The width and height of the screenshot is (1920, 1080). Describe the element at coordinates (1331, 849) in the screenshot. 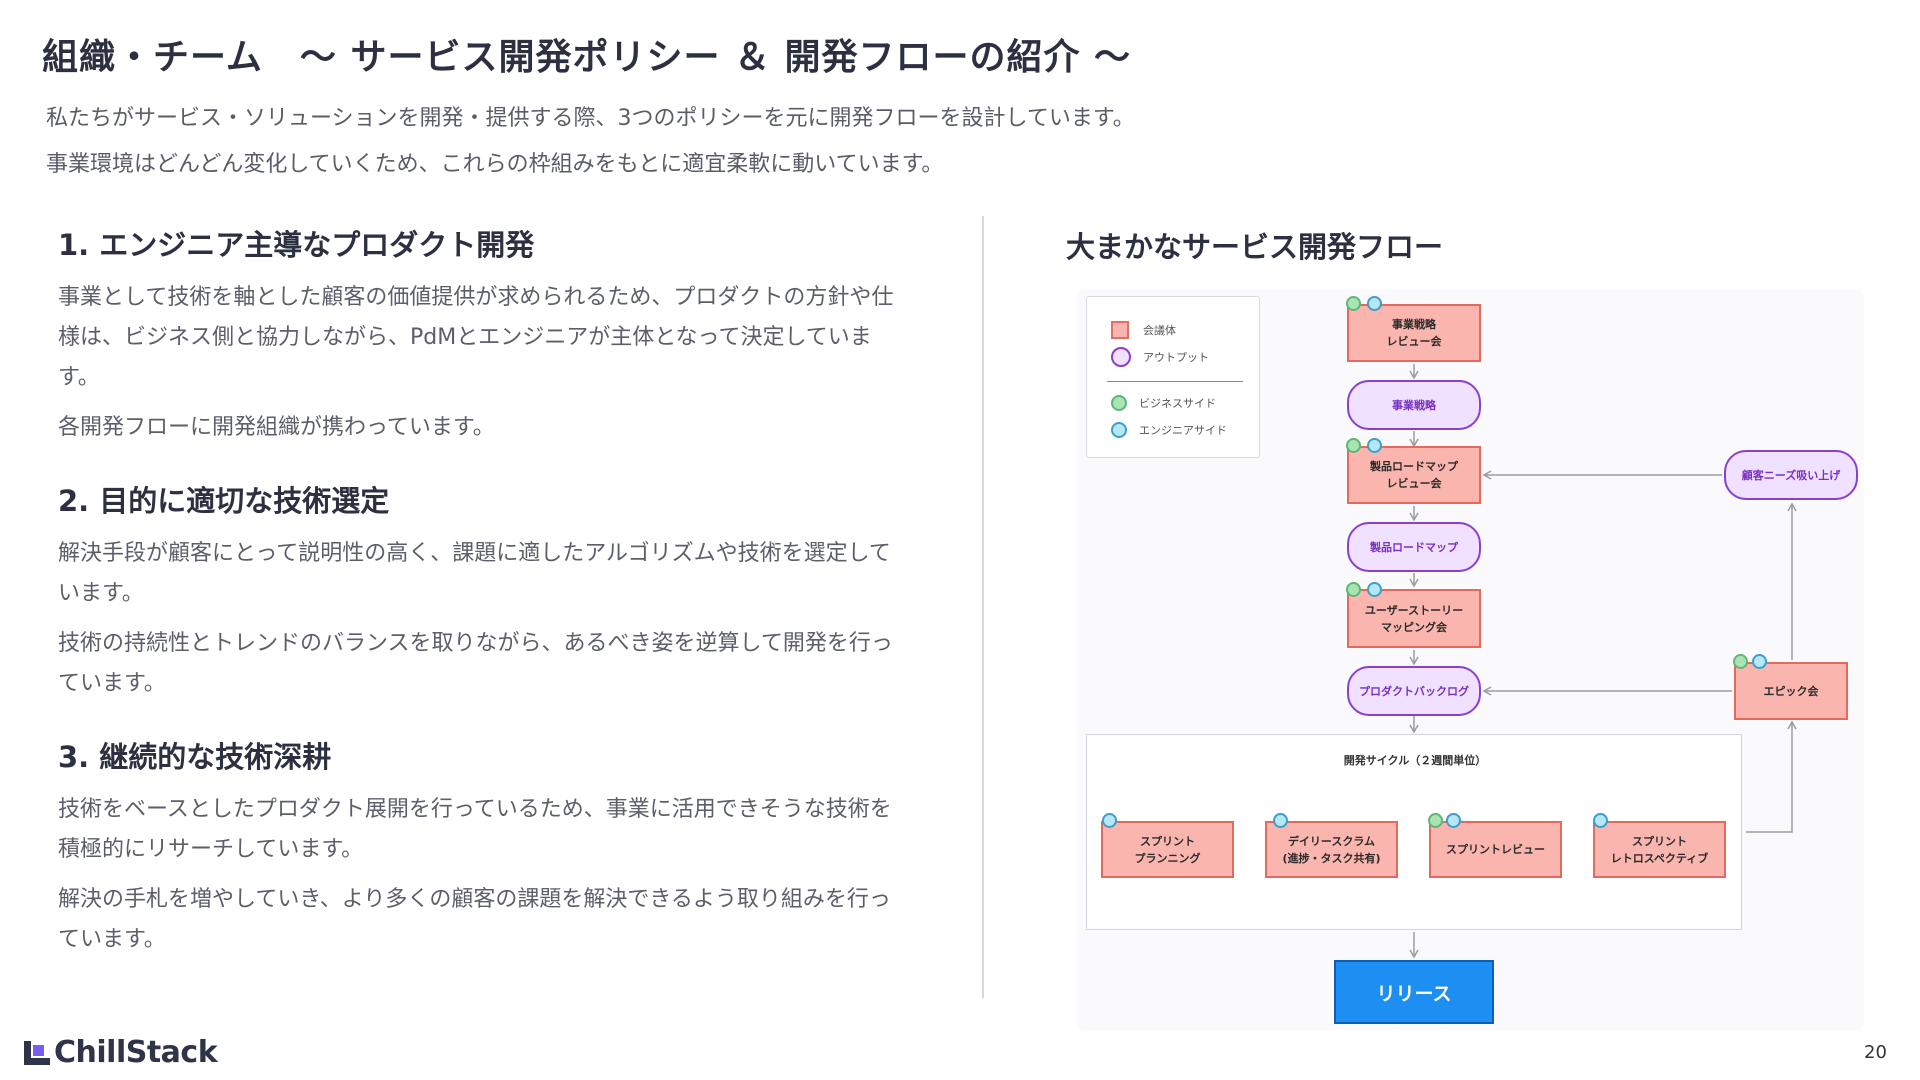

I see `node-daily-scrum: デイリースクラム (進捗・タスク共有)` at that location.